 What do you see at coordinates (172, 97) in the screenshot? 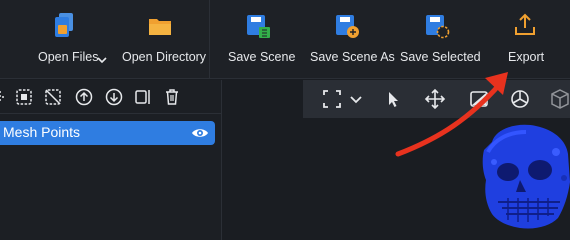
I see `delete-icon` at bounding box center [172, 97].